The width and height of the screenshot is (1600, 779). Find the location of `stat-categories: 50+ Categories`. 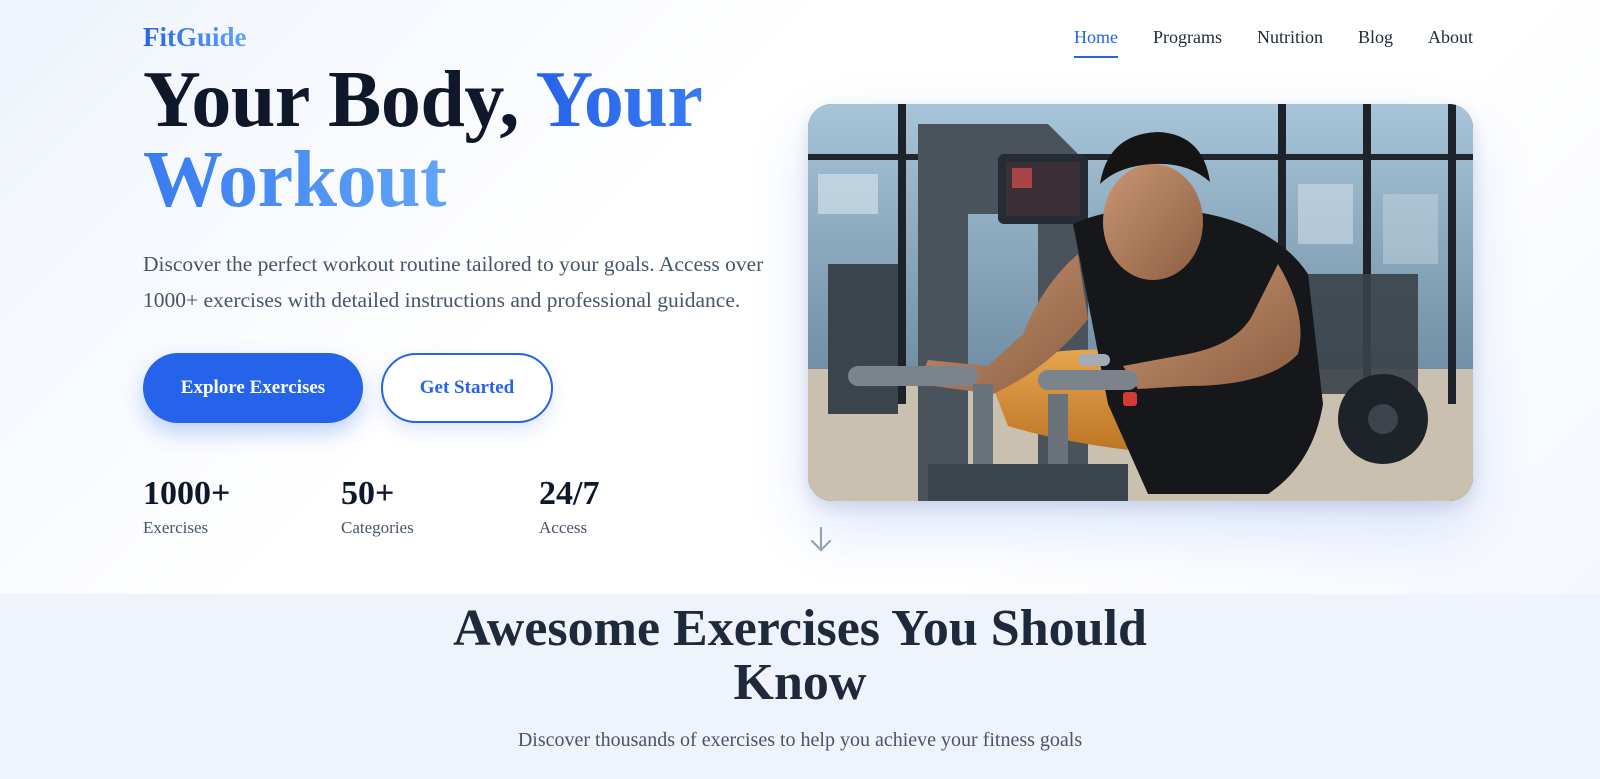

stat-categories: 50+ Categories is located at coordinates (377, 508).